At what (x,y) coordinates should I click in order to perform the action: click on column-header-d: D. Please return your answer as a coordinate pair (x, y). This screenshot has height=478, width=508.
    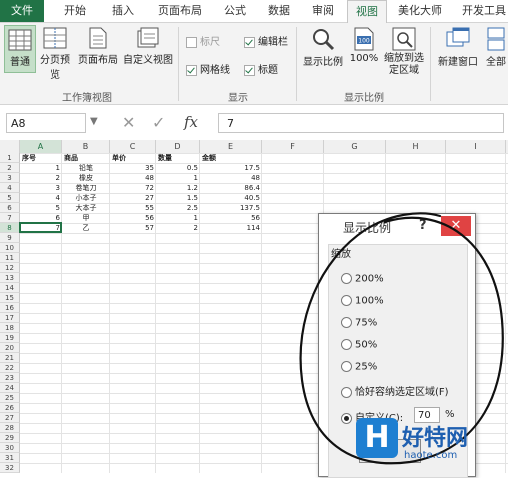
    Looking at the image, I should click on (178, 146).